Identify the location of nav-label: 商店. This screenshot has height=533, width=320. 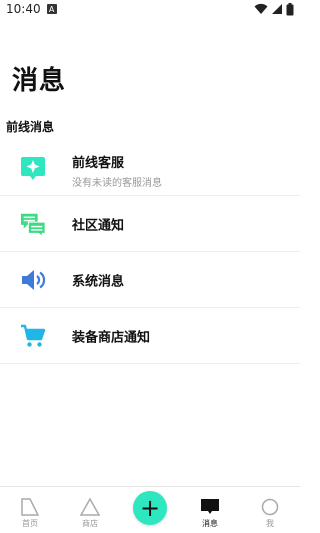
(90, 523).